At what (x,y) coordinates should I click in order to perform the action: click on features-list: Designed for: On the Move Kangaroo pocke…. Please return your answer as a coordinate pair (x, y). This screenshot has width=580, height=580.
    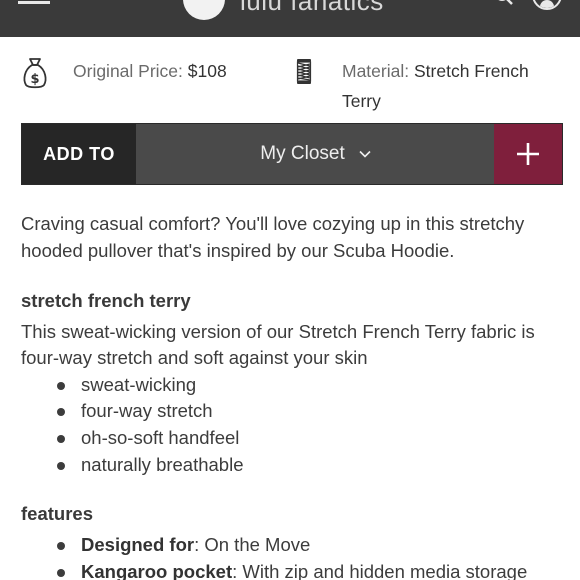
    Looking at the image, I should click on (293, 556).